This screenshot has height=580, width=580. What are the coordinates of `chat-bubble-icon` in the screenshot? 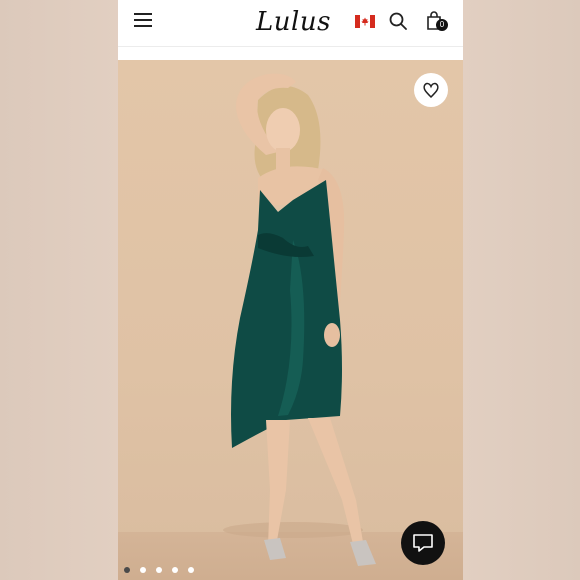 It's located at (423, 543).